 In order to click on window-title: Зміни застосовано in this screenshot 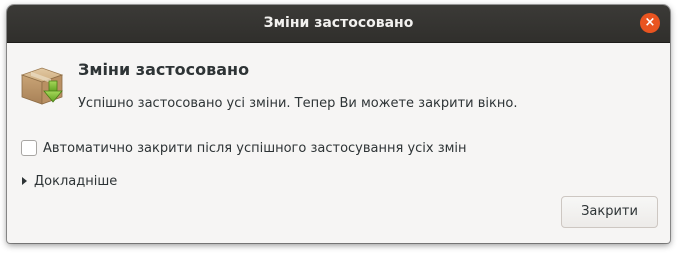, I will do `click(338, 23)`.